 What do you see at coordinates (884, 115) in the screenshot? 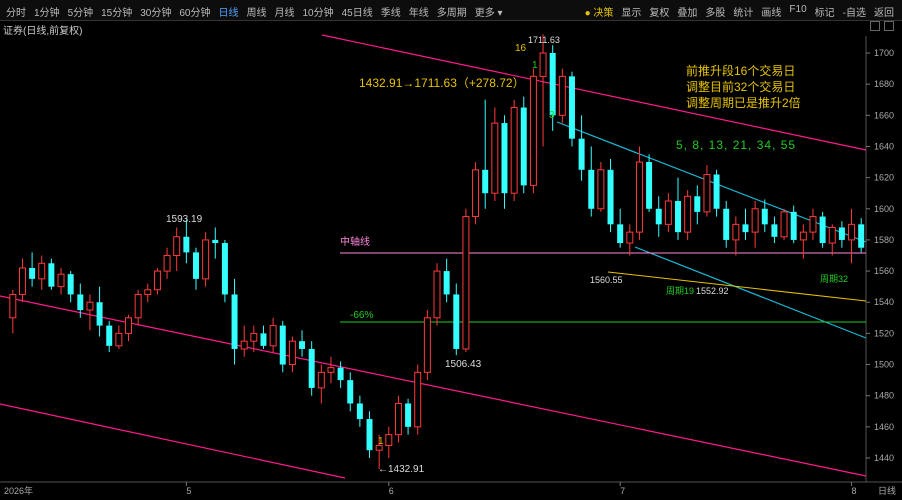
I see `y-tick-label-1660: 1660` at bounding box center [884, 115].